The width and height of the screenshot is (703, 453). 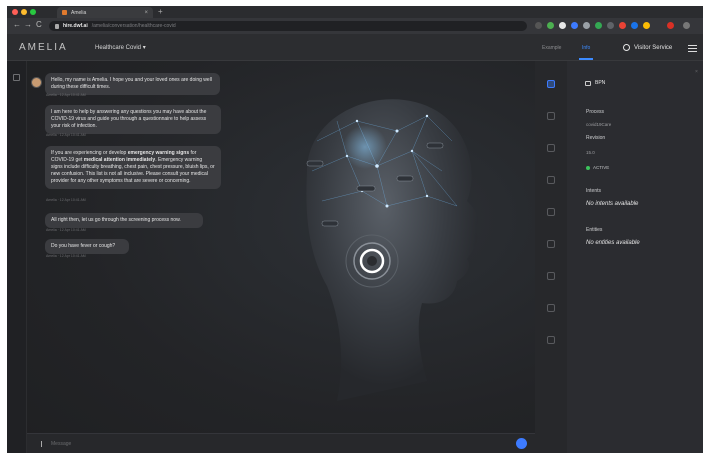 I want to click on chat-message: Do you have fever or cough?, so click(x=87, y=246).